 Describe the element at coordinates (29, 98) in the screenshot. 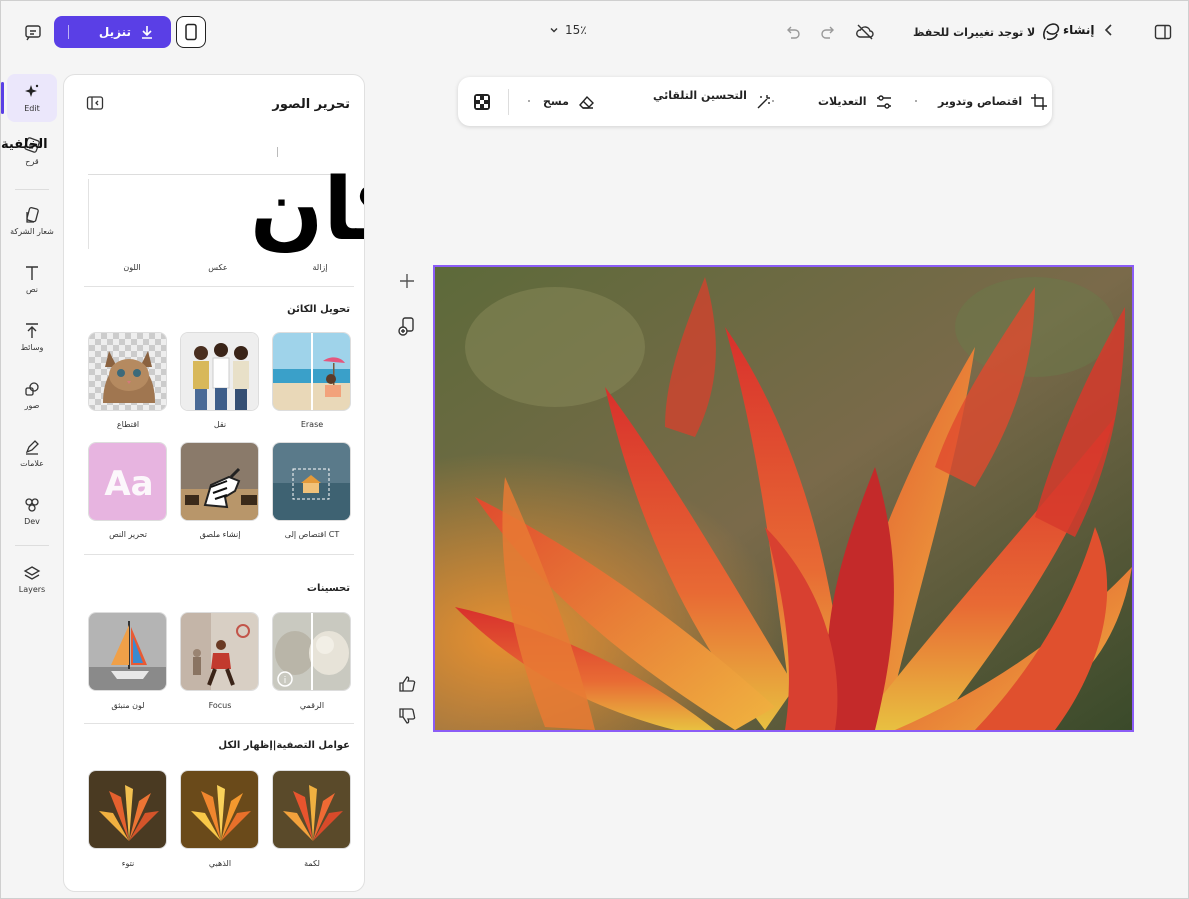

I see `rail-item-edit: Edit` at that location.